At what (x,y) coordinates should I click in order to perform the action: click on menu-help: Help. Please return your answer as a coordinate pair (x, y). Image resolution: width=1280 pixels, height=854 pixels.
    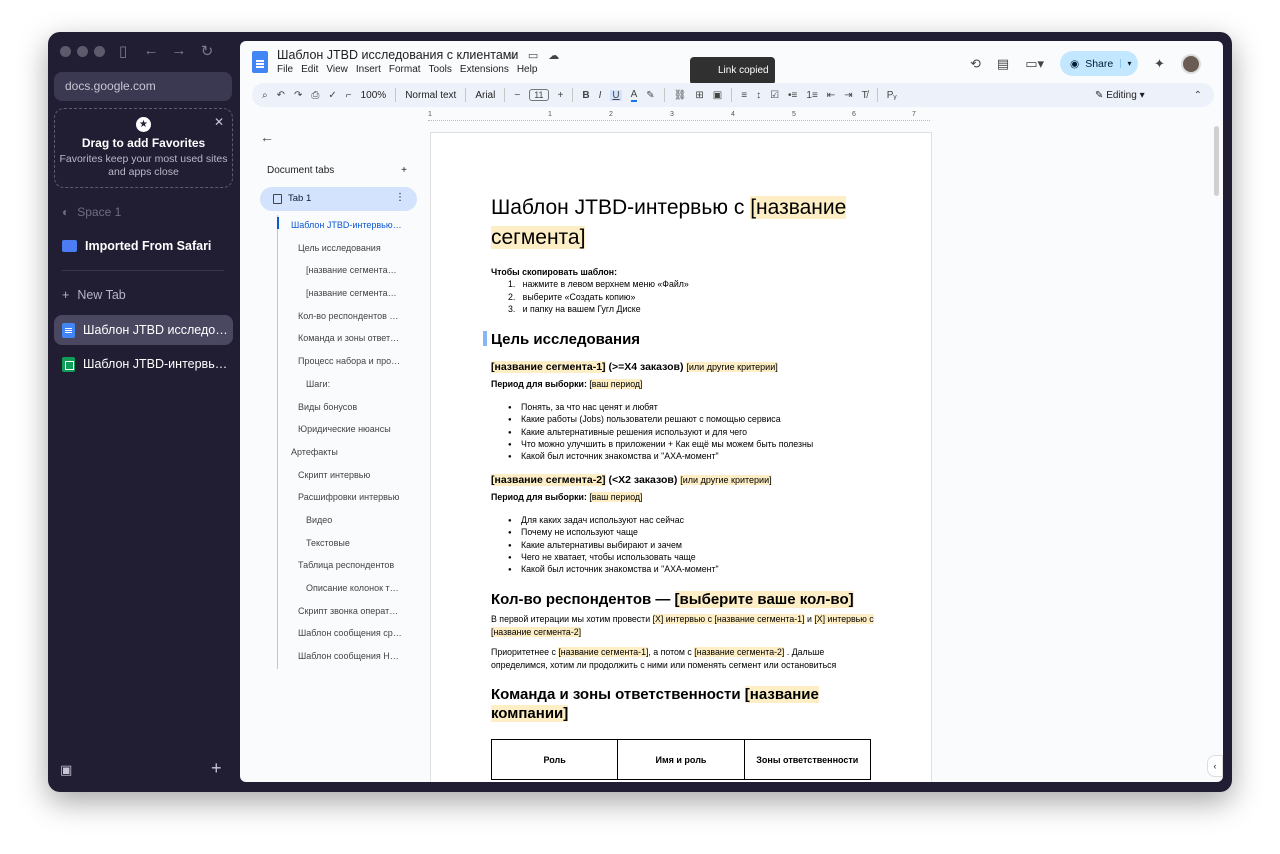
    Looking at the image, I should click on (527, 69).